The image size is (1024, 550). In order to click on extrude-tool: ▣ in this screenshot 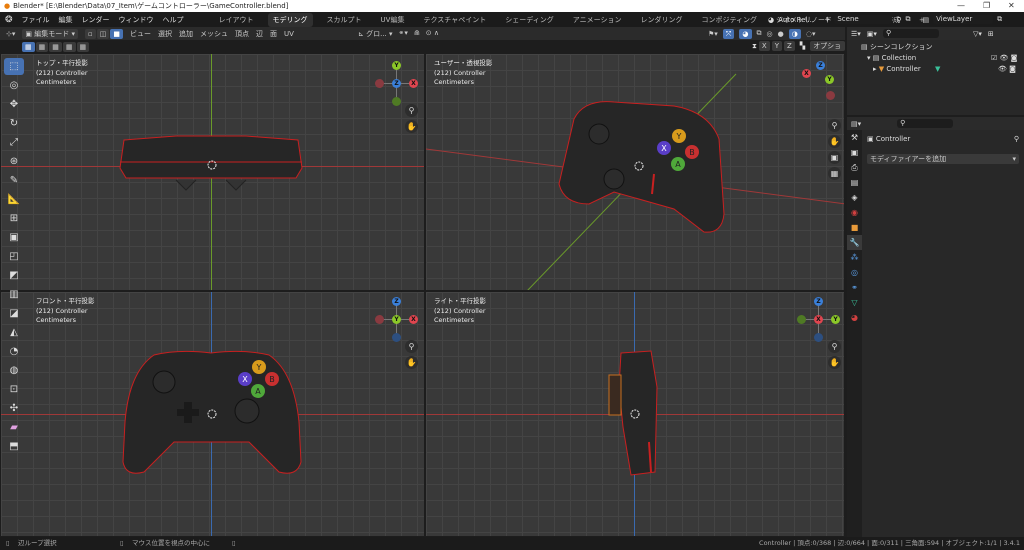, I will do `click(14, 237)`.